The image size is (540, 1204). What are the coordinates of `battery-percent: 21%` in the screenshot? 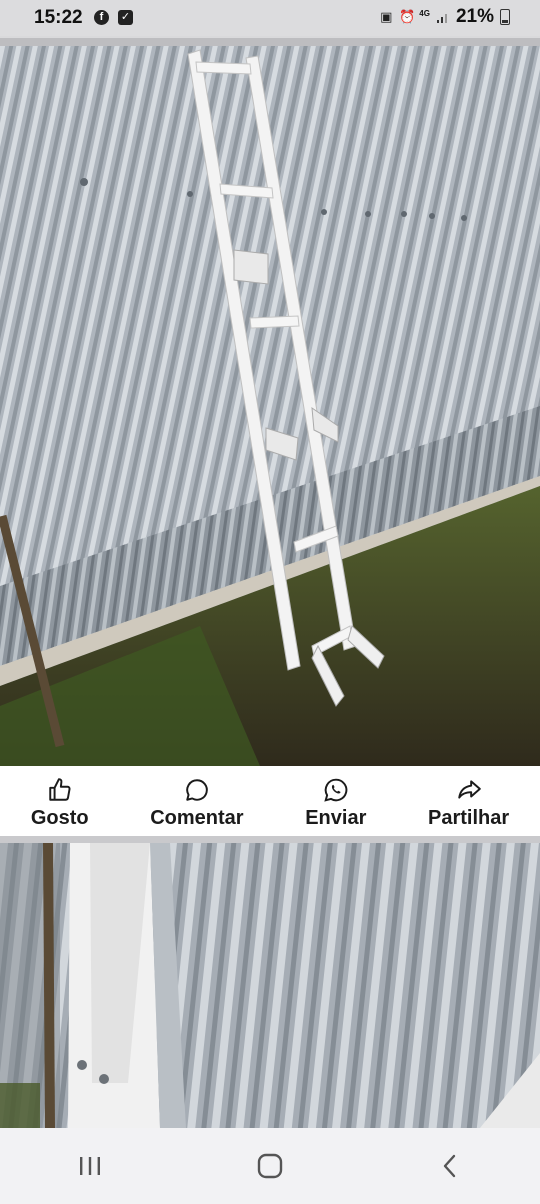 It's located at (474, 16).